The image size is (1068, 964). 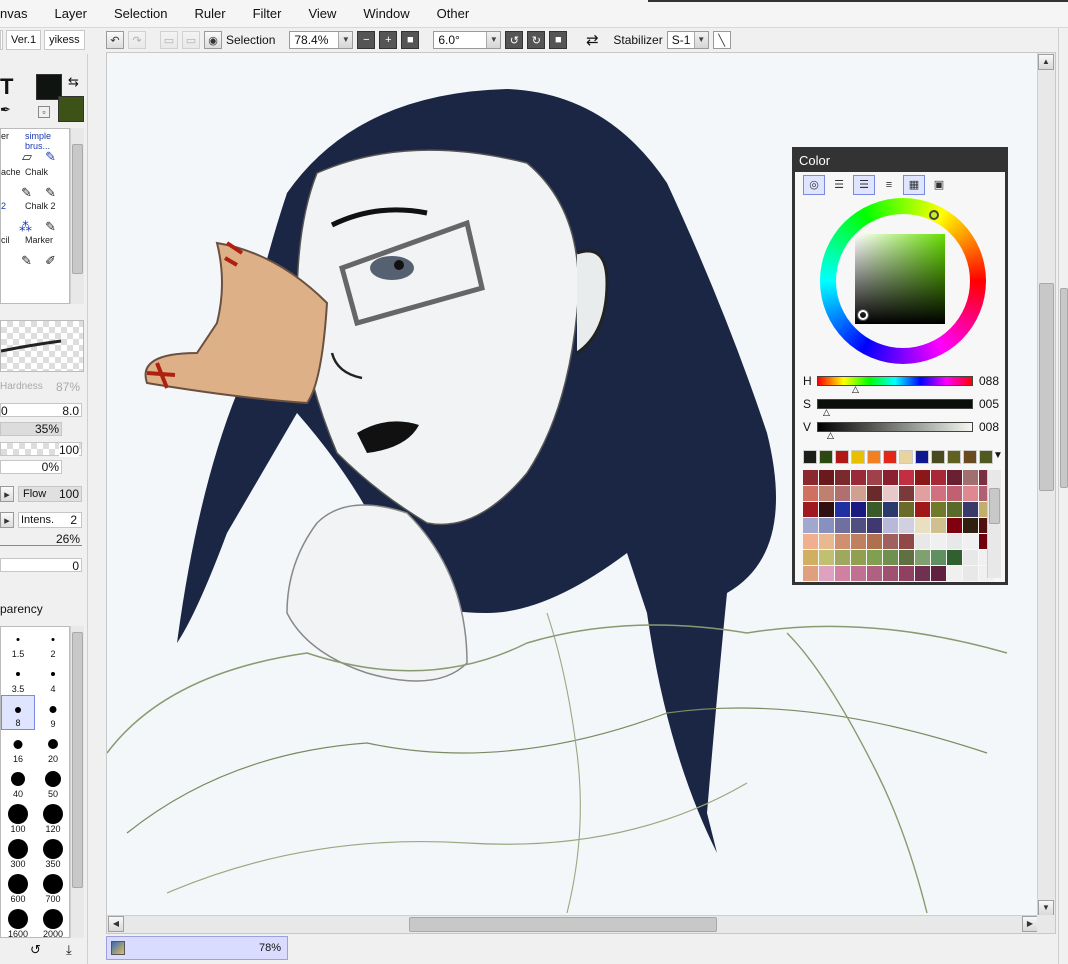 I want to click on reset-icon: ↺, so click(x=35, y=950).